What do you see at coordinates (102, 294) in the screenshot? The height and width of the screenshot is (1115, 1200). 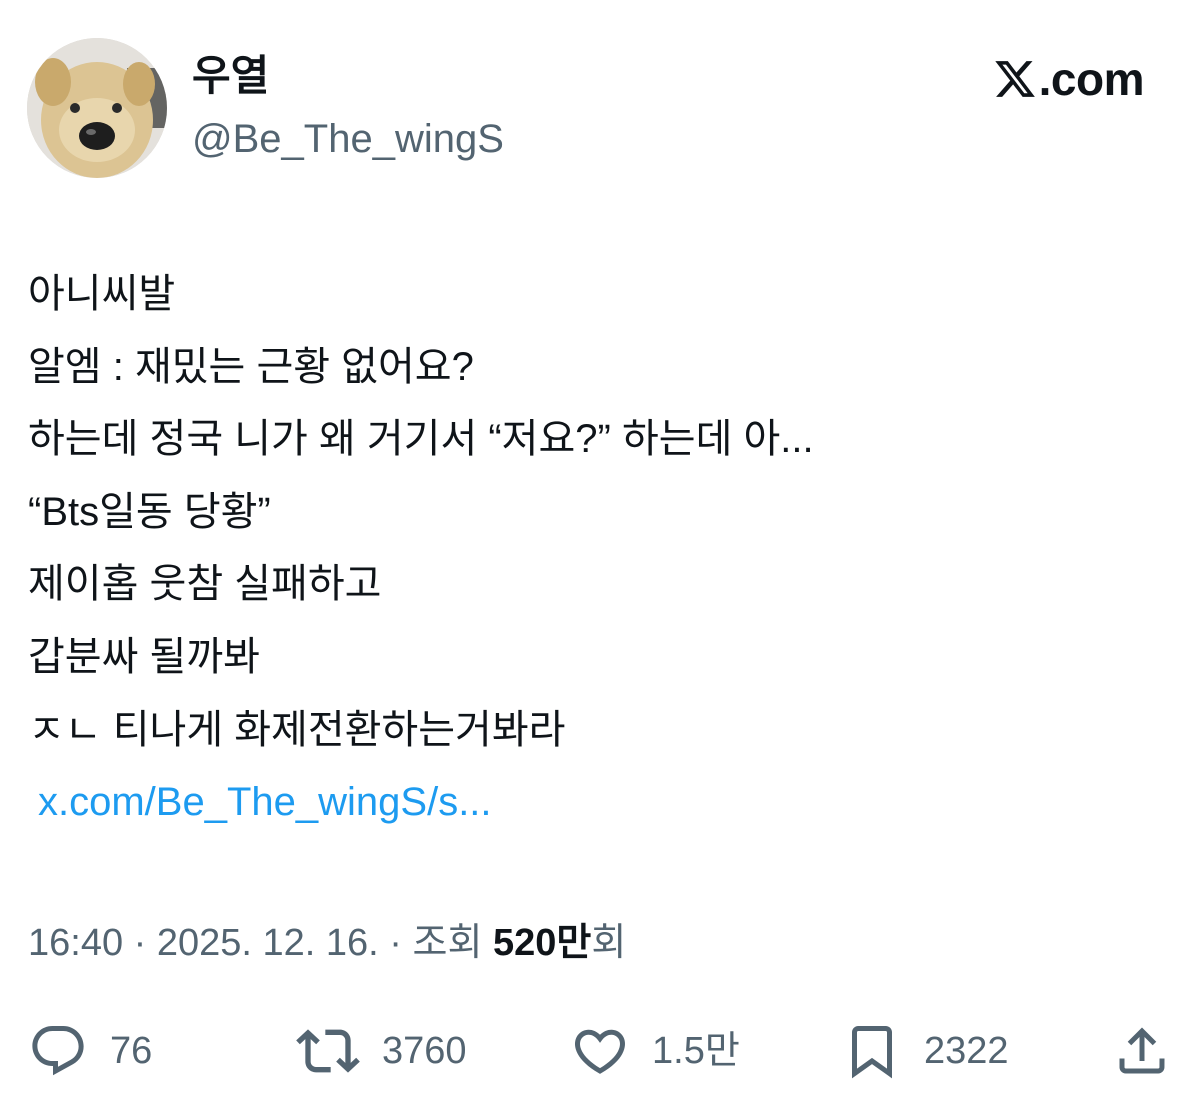 I see `tweet-line: 아니씨발` at bounding box center [102, 294].